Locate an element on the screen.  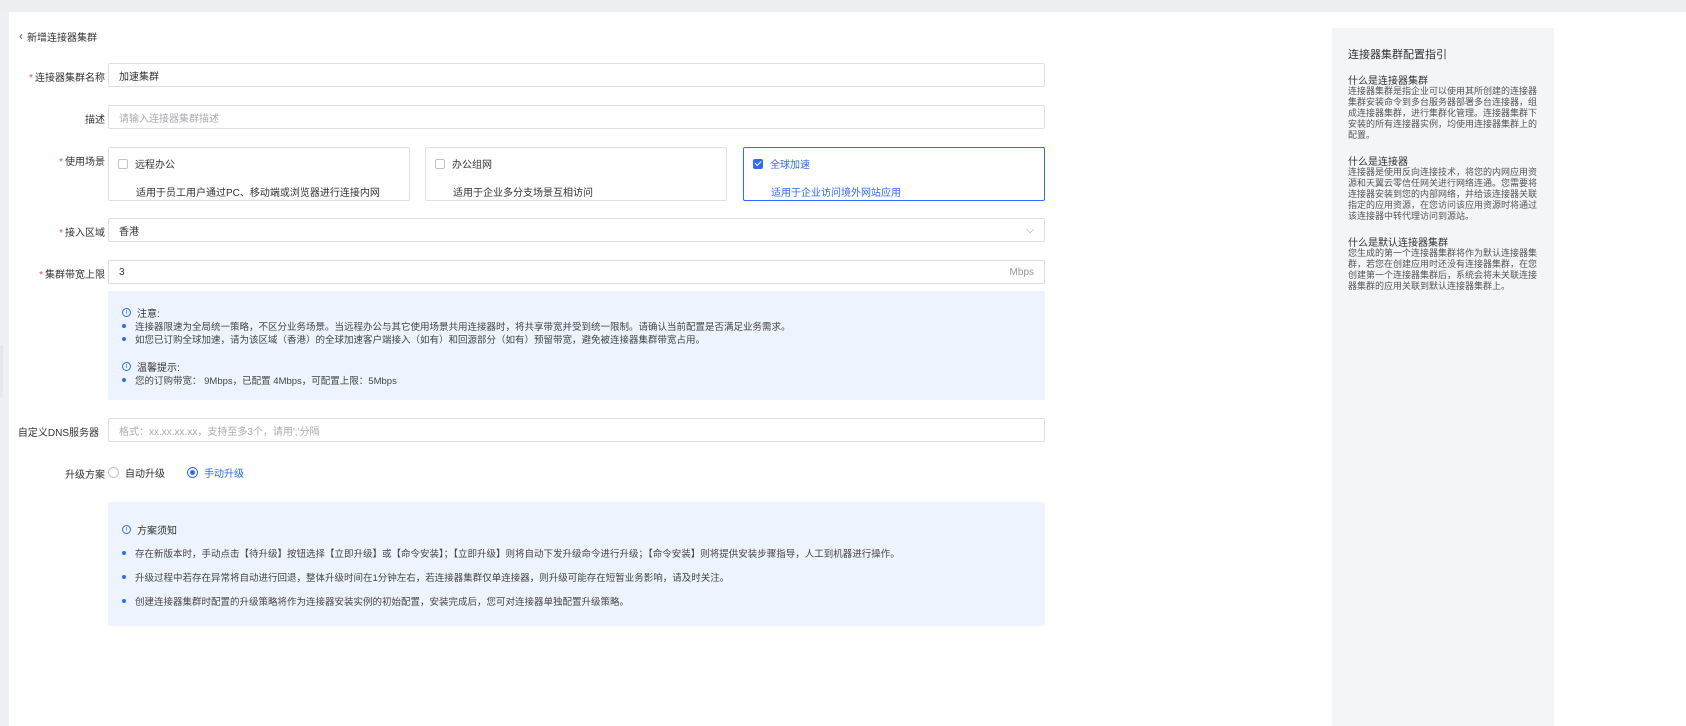
dns-input: 格式：xx.xx.xx.xx，支持至多3个，请用';'分隔 is located at coordinates (576, 430).